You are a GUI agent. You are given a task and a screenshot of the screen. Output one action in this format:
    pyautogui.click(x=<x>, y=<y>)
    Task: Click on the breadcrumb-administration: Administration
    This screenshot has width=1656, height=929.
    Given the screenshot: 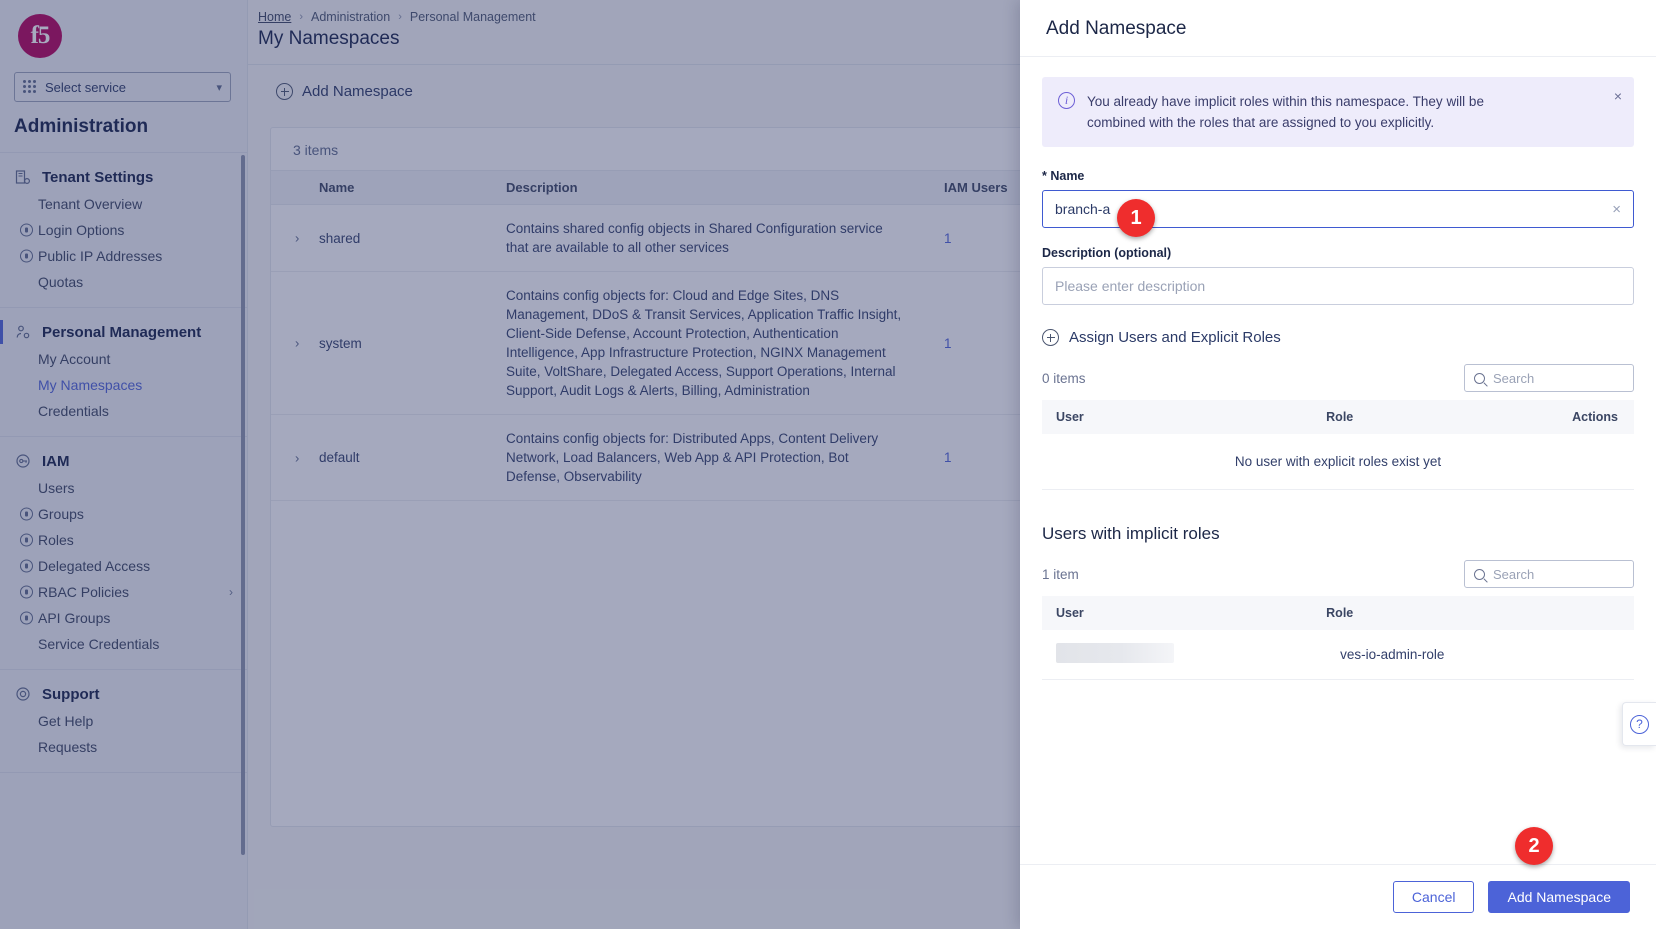 What is the action you would take?
    pyautogui.click(x=350, y=17)
    